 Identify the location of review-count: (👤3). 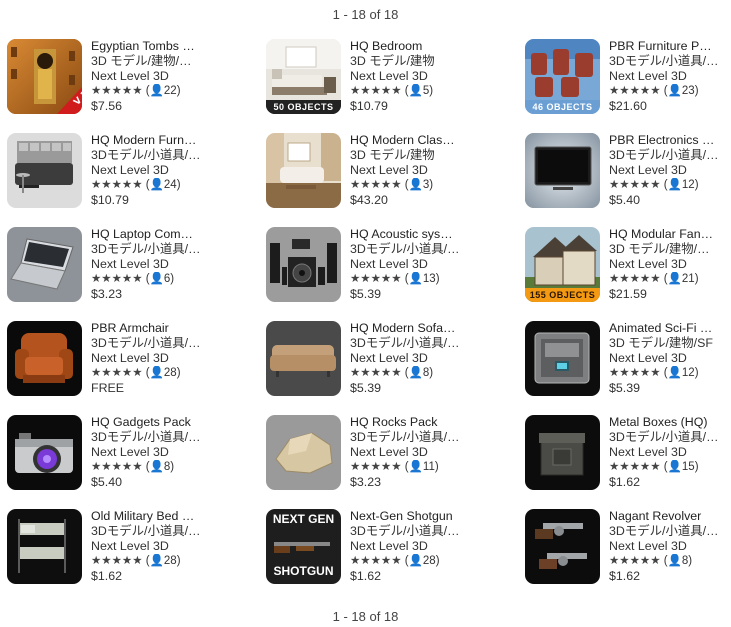
(419, 185).